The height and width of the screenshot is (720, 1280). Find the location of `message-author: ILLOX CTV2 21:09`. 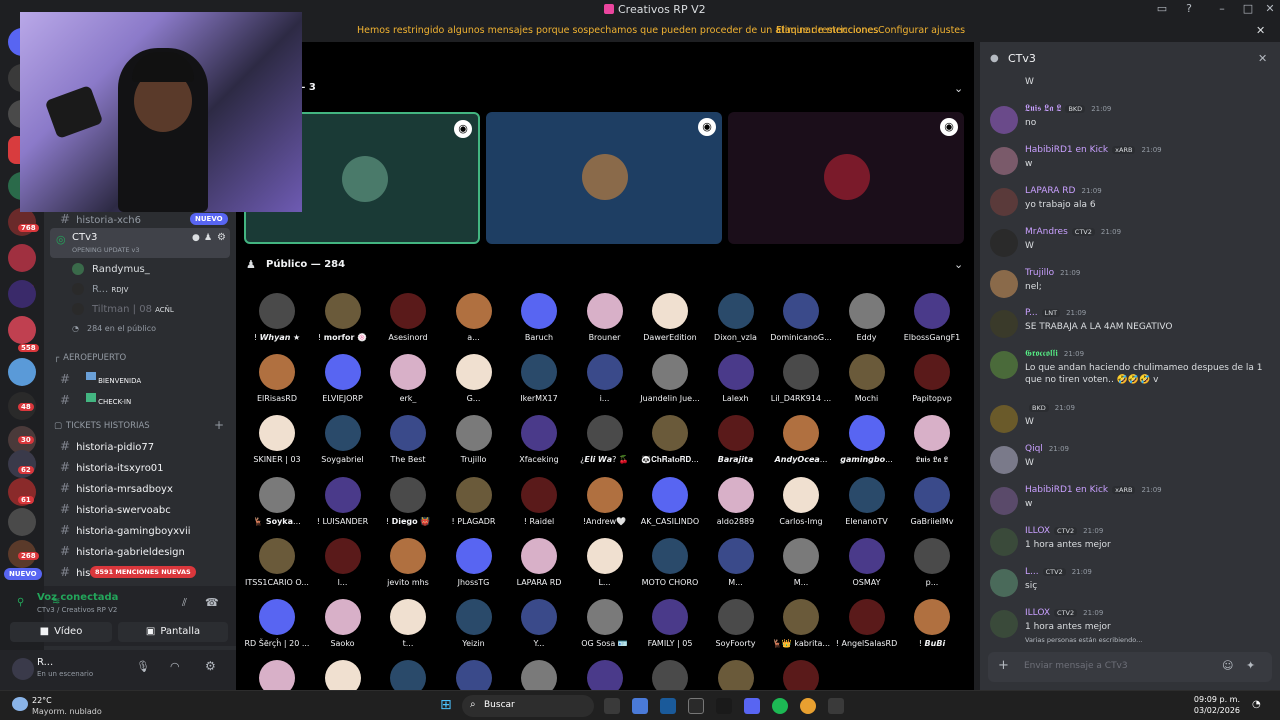

message-author: ILLOX CTV2 21:09 is located at coordinates (1064, 531).